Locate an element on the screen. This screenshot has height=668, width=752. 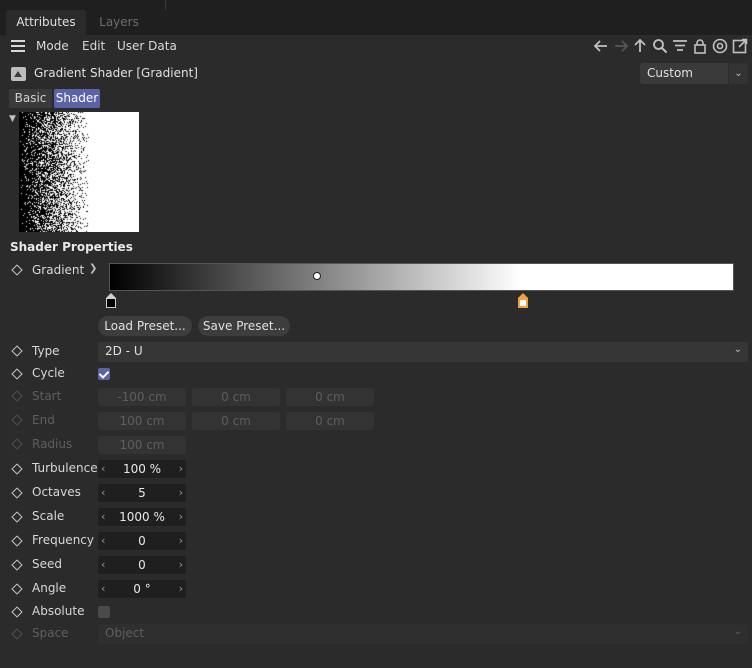
search-icon is located at coordinates (660, 47).